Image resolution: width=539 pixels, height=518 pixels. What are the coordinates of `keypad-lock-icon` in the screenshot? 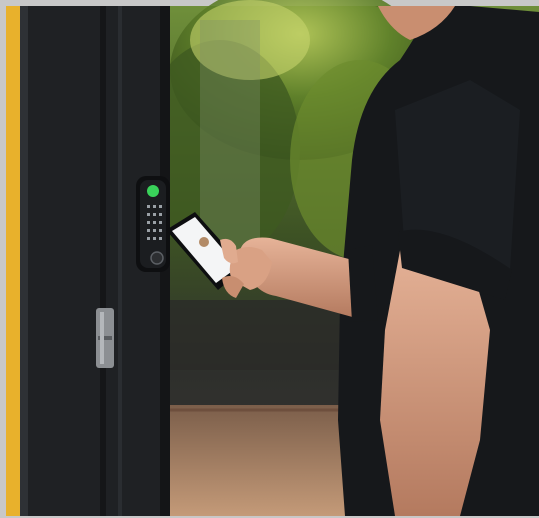 It's located at (153, 224).